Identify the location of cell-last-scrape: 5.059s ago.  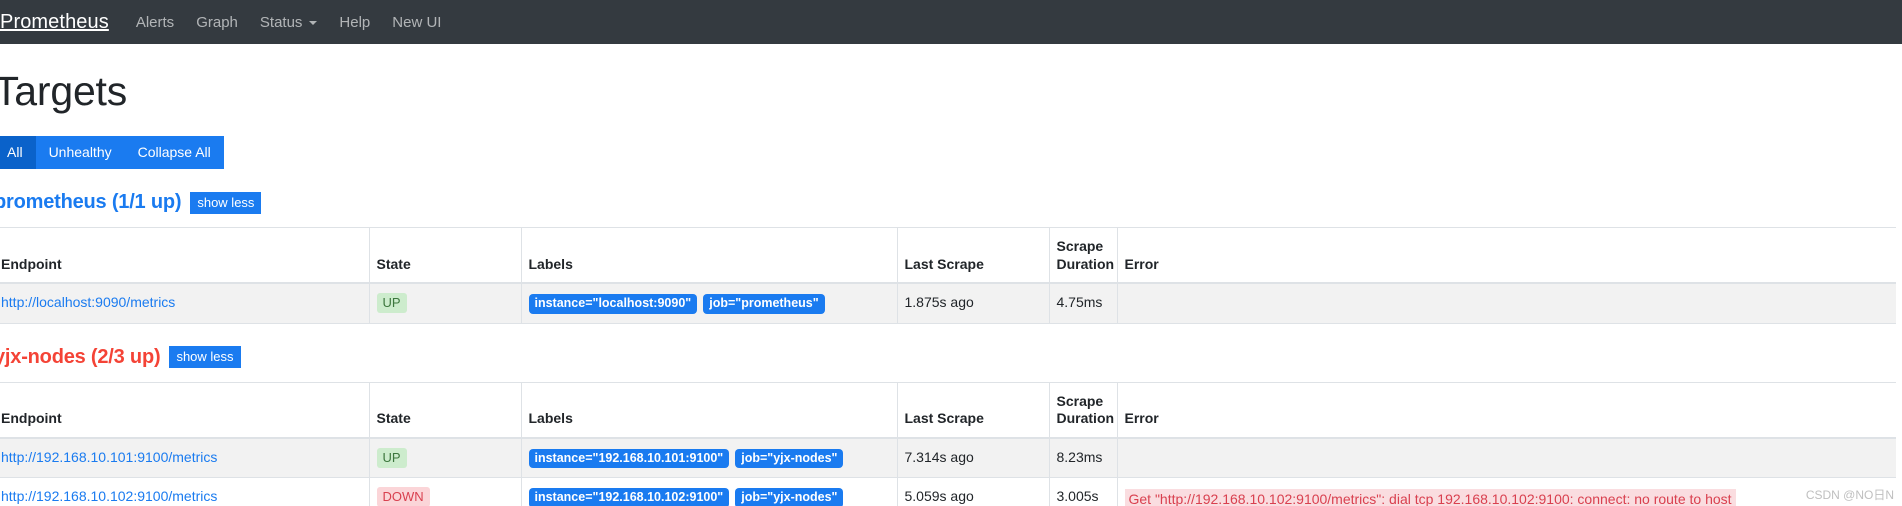
(972, 491).